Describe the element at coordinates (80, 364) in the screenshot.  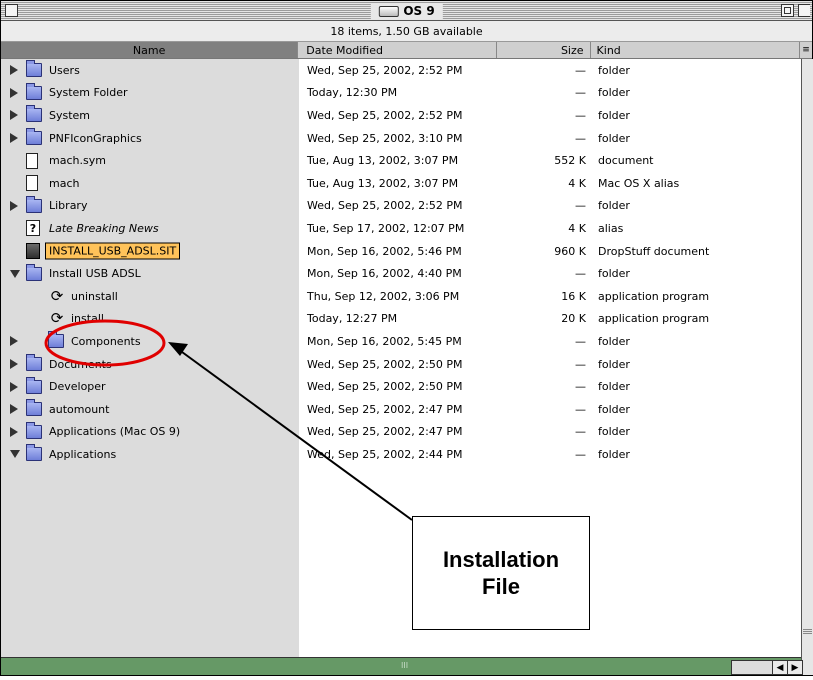
I see `file-name: Documents` at that location.